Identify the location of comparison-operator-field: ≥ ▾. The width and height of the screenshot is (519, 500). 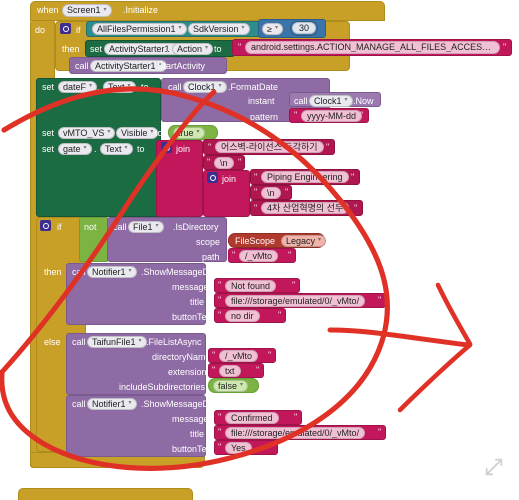
(272, 29).